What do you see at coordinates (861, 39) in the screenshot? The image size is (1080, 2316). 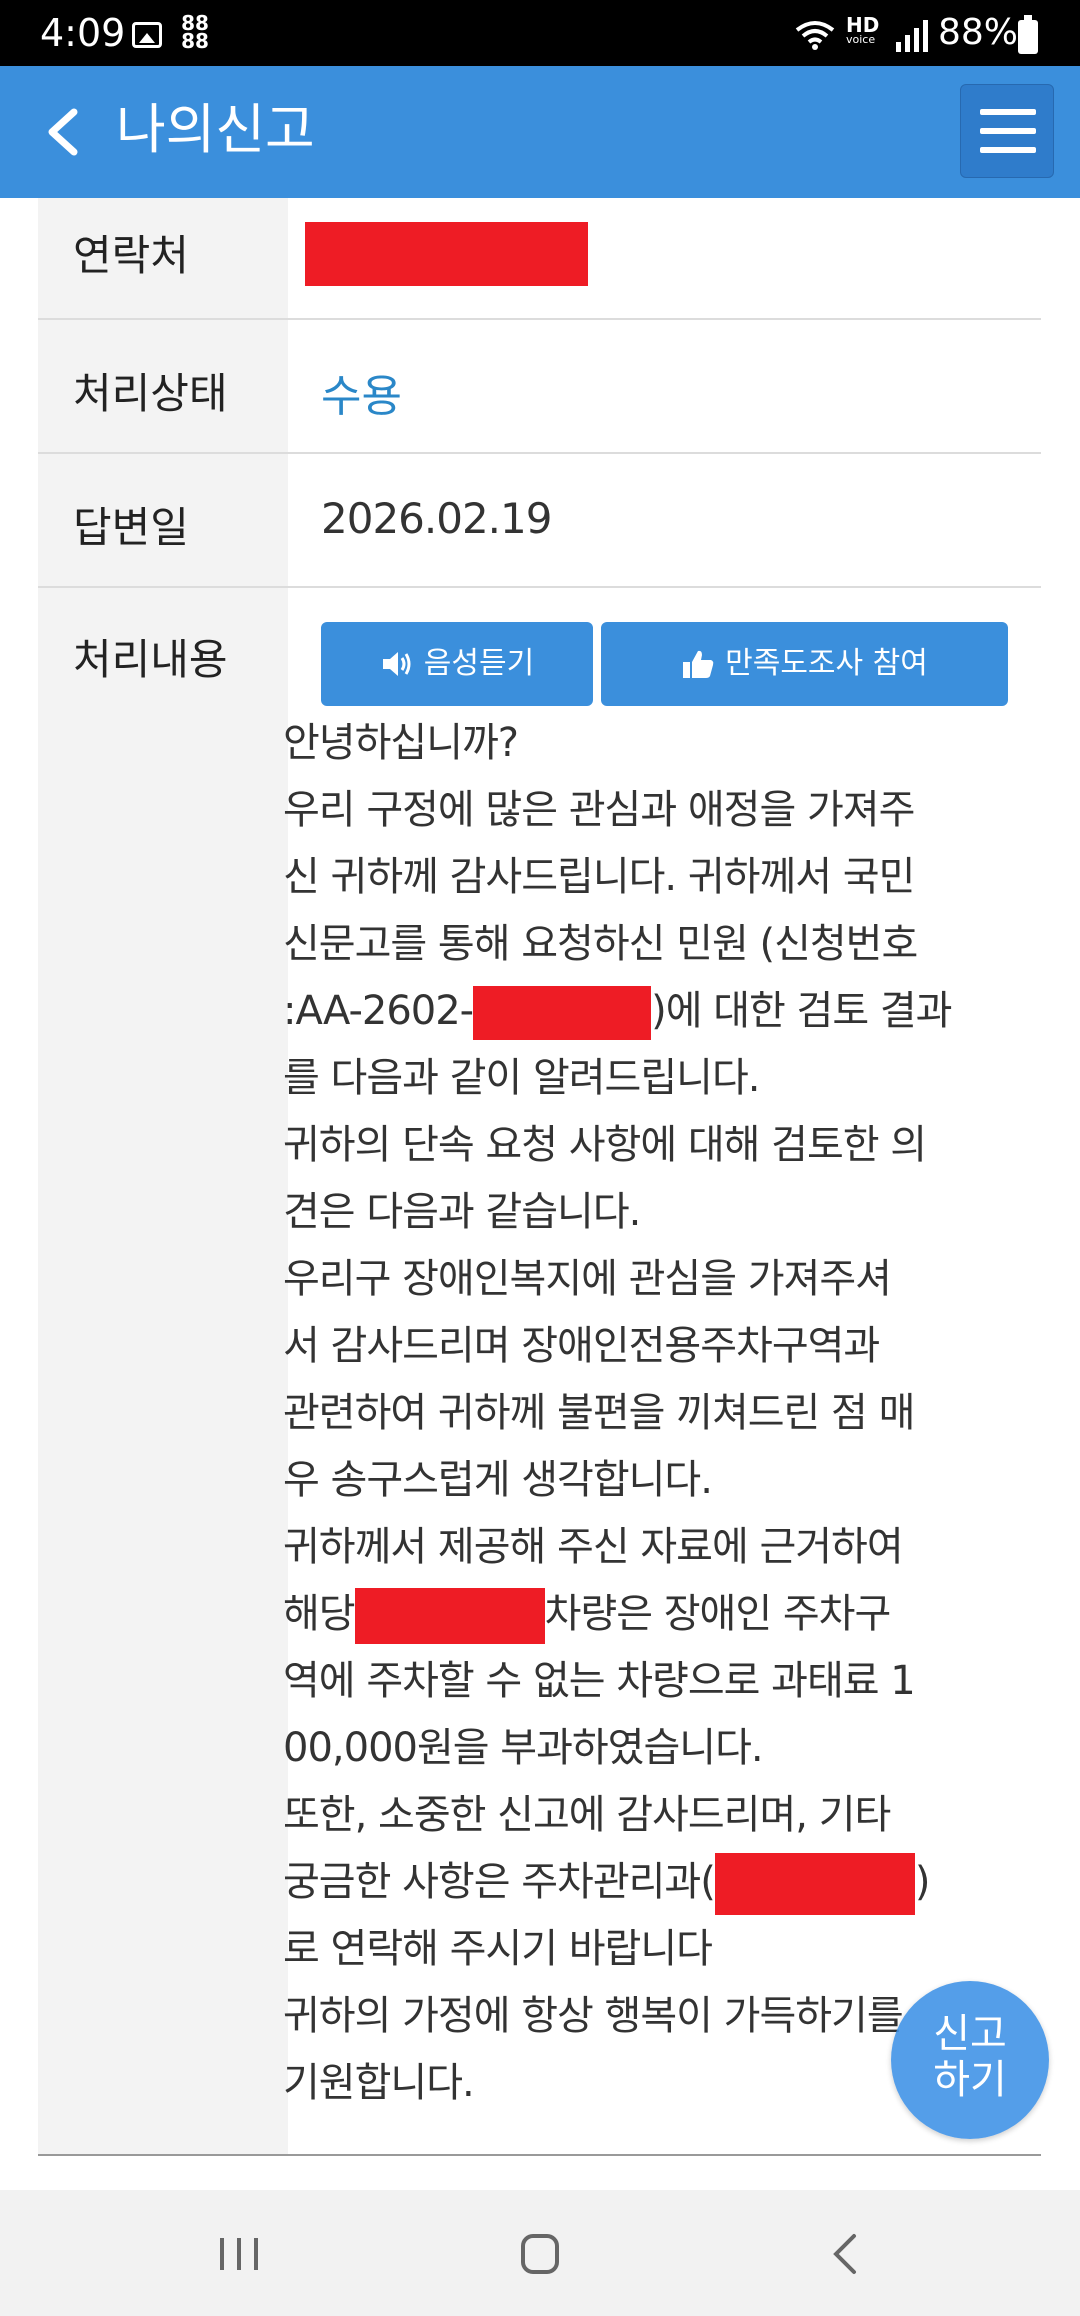 I see `voice-label: voice` at bounding box center [861, 39].